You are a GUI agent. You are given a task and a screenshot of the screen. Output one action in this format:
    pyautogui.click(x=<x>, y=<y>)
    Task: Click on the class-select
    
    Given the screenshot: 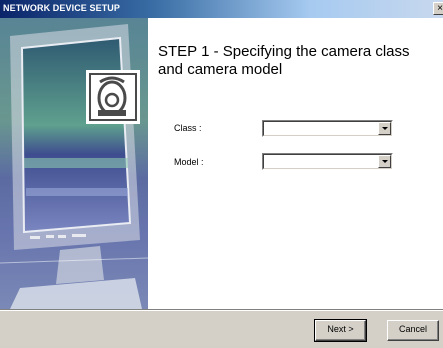 What is the action you would take?
    pyautogui.click(x=327, y=128)
    